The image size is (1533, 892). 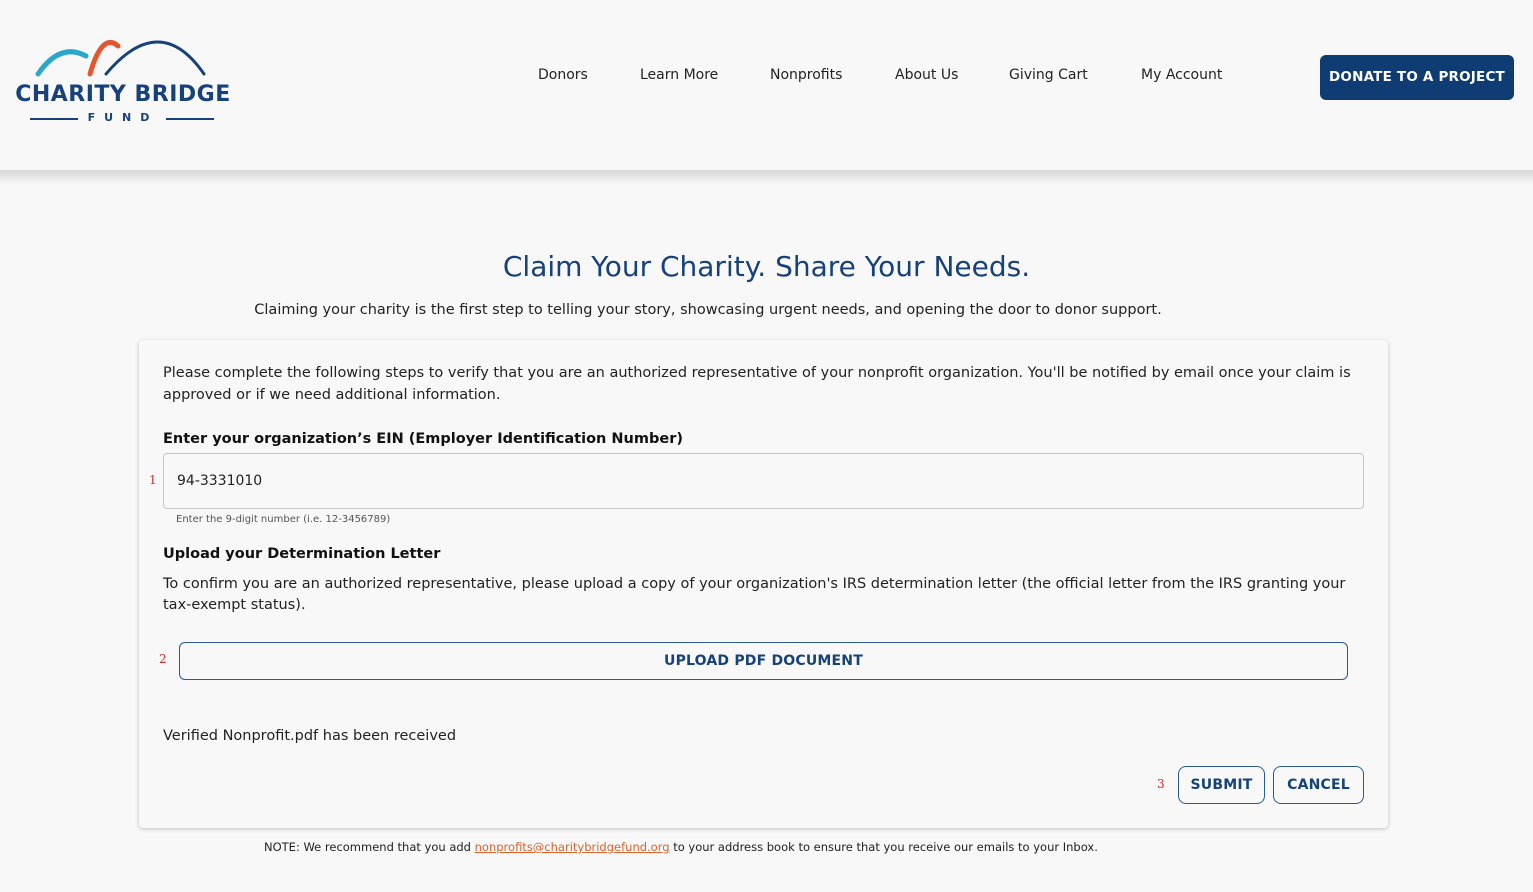 What do you see at coordinates (563, 75) in the screenshot?
I see `nav-donors: Donors` at bounding box center [563, 75].